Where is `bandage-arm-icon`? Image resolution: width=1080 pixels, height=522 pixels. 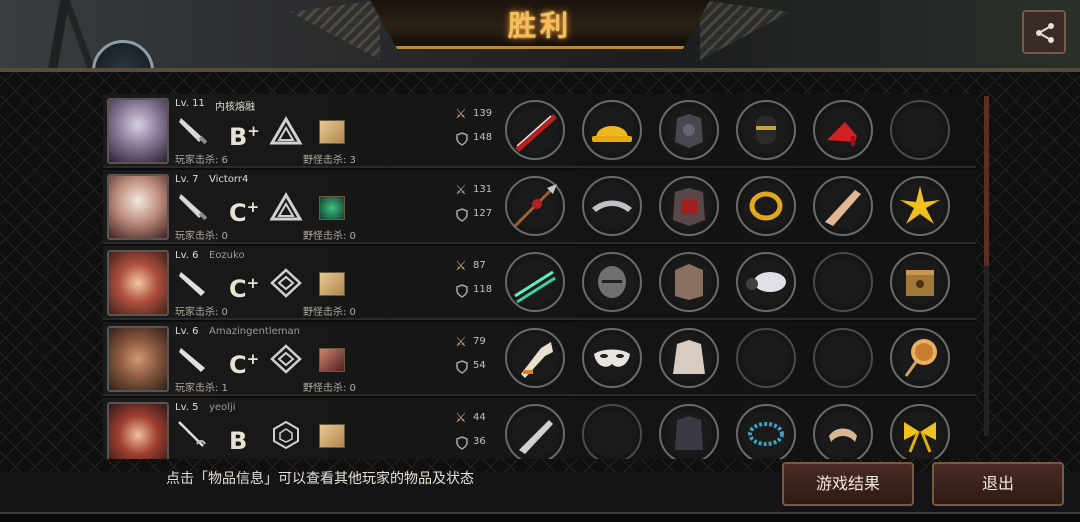
bandage-arm-icon is located at coordinates (766, 282).